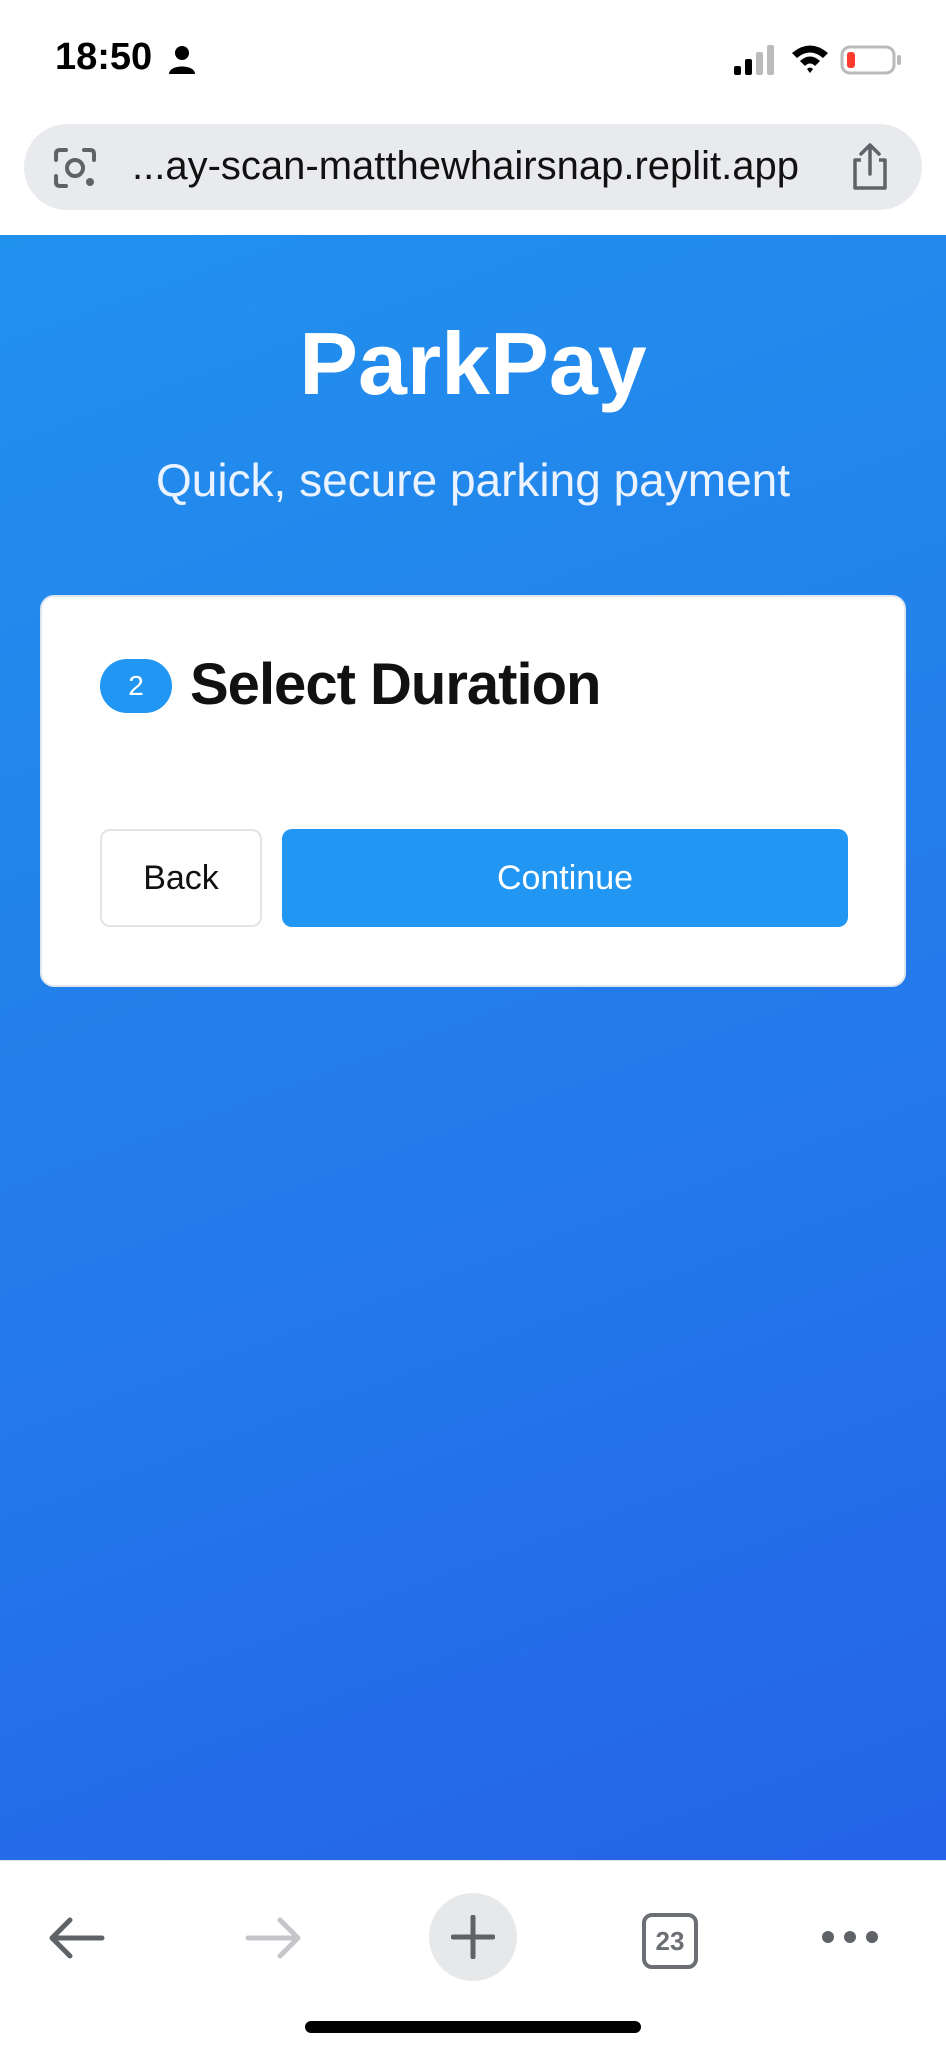 This screenshot has height=2048, width=946. I want to click on url-text: ...ay-scan-matthewhairsnap.replit.app, so click(499, 166).